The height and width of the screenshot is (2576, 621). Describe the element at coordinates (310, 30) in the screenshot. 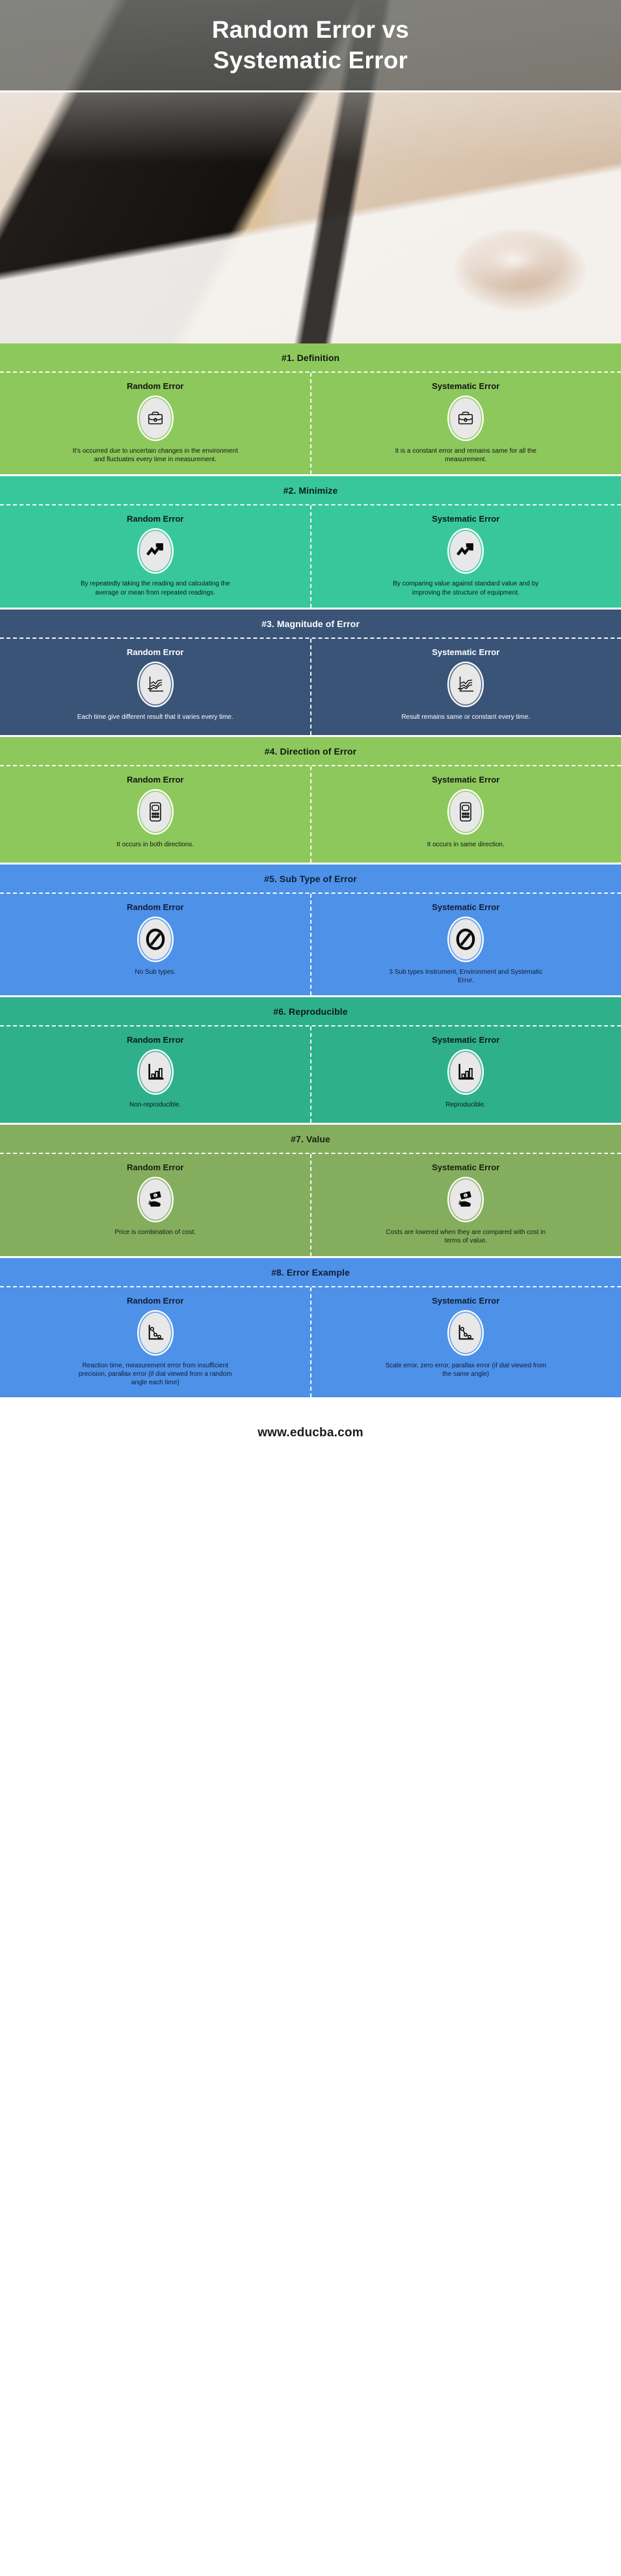

I see `page-title-line-1: Random Error vs` at that location.